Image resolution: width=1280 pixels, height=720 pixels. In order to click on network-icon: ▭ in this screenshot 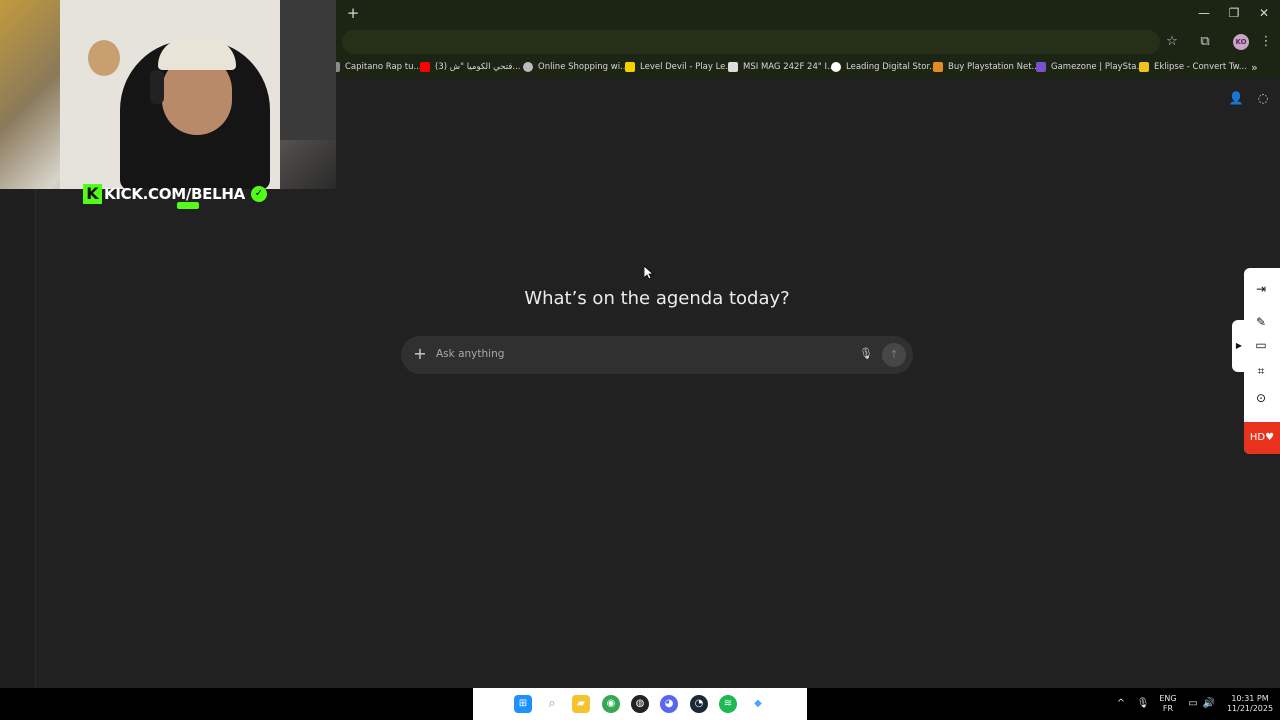, I will do `click(1193, 704)`.